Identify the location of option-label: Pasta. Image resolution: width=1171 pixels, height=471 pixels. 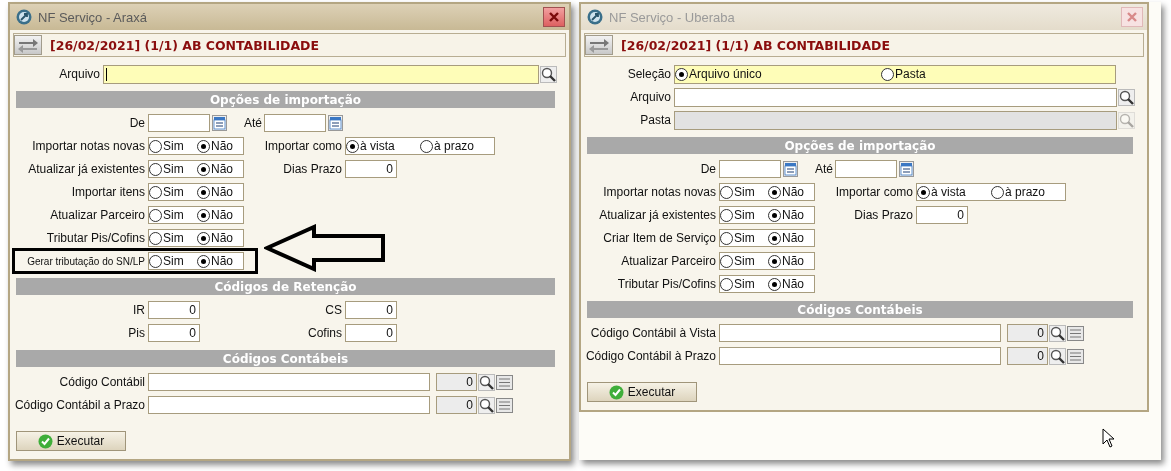
(910, 74).